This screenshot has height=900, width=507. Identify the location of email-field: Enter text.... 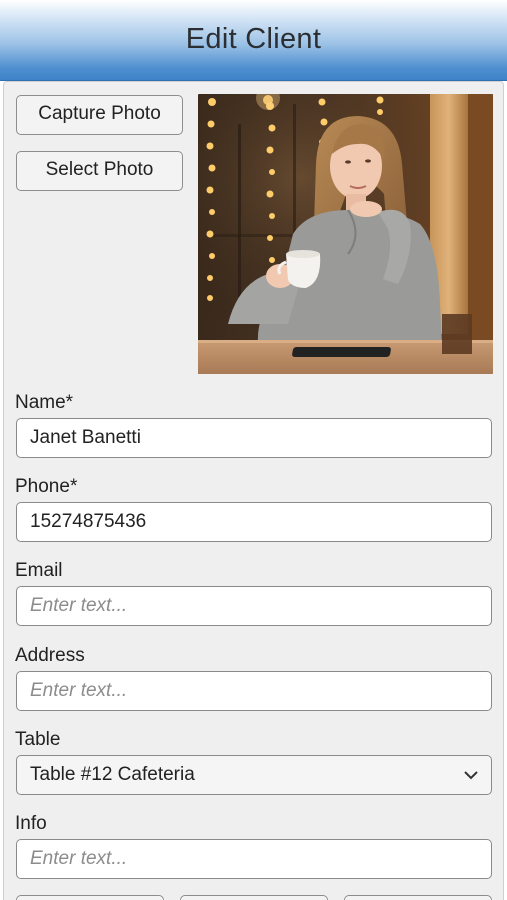
(254, 606).